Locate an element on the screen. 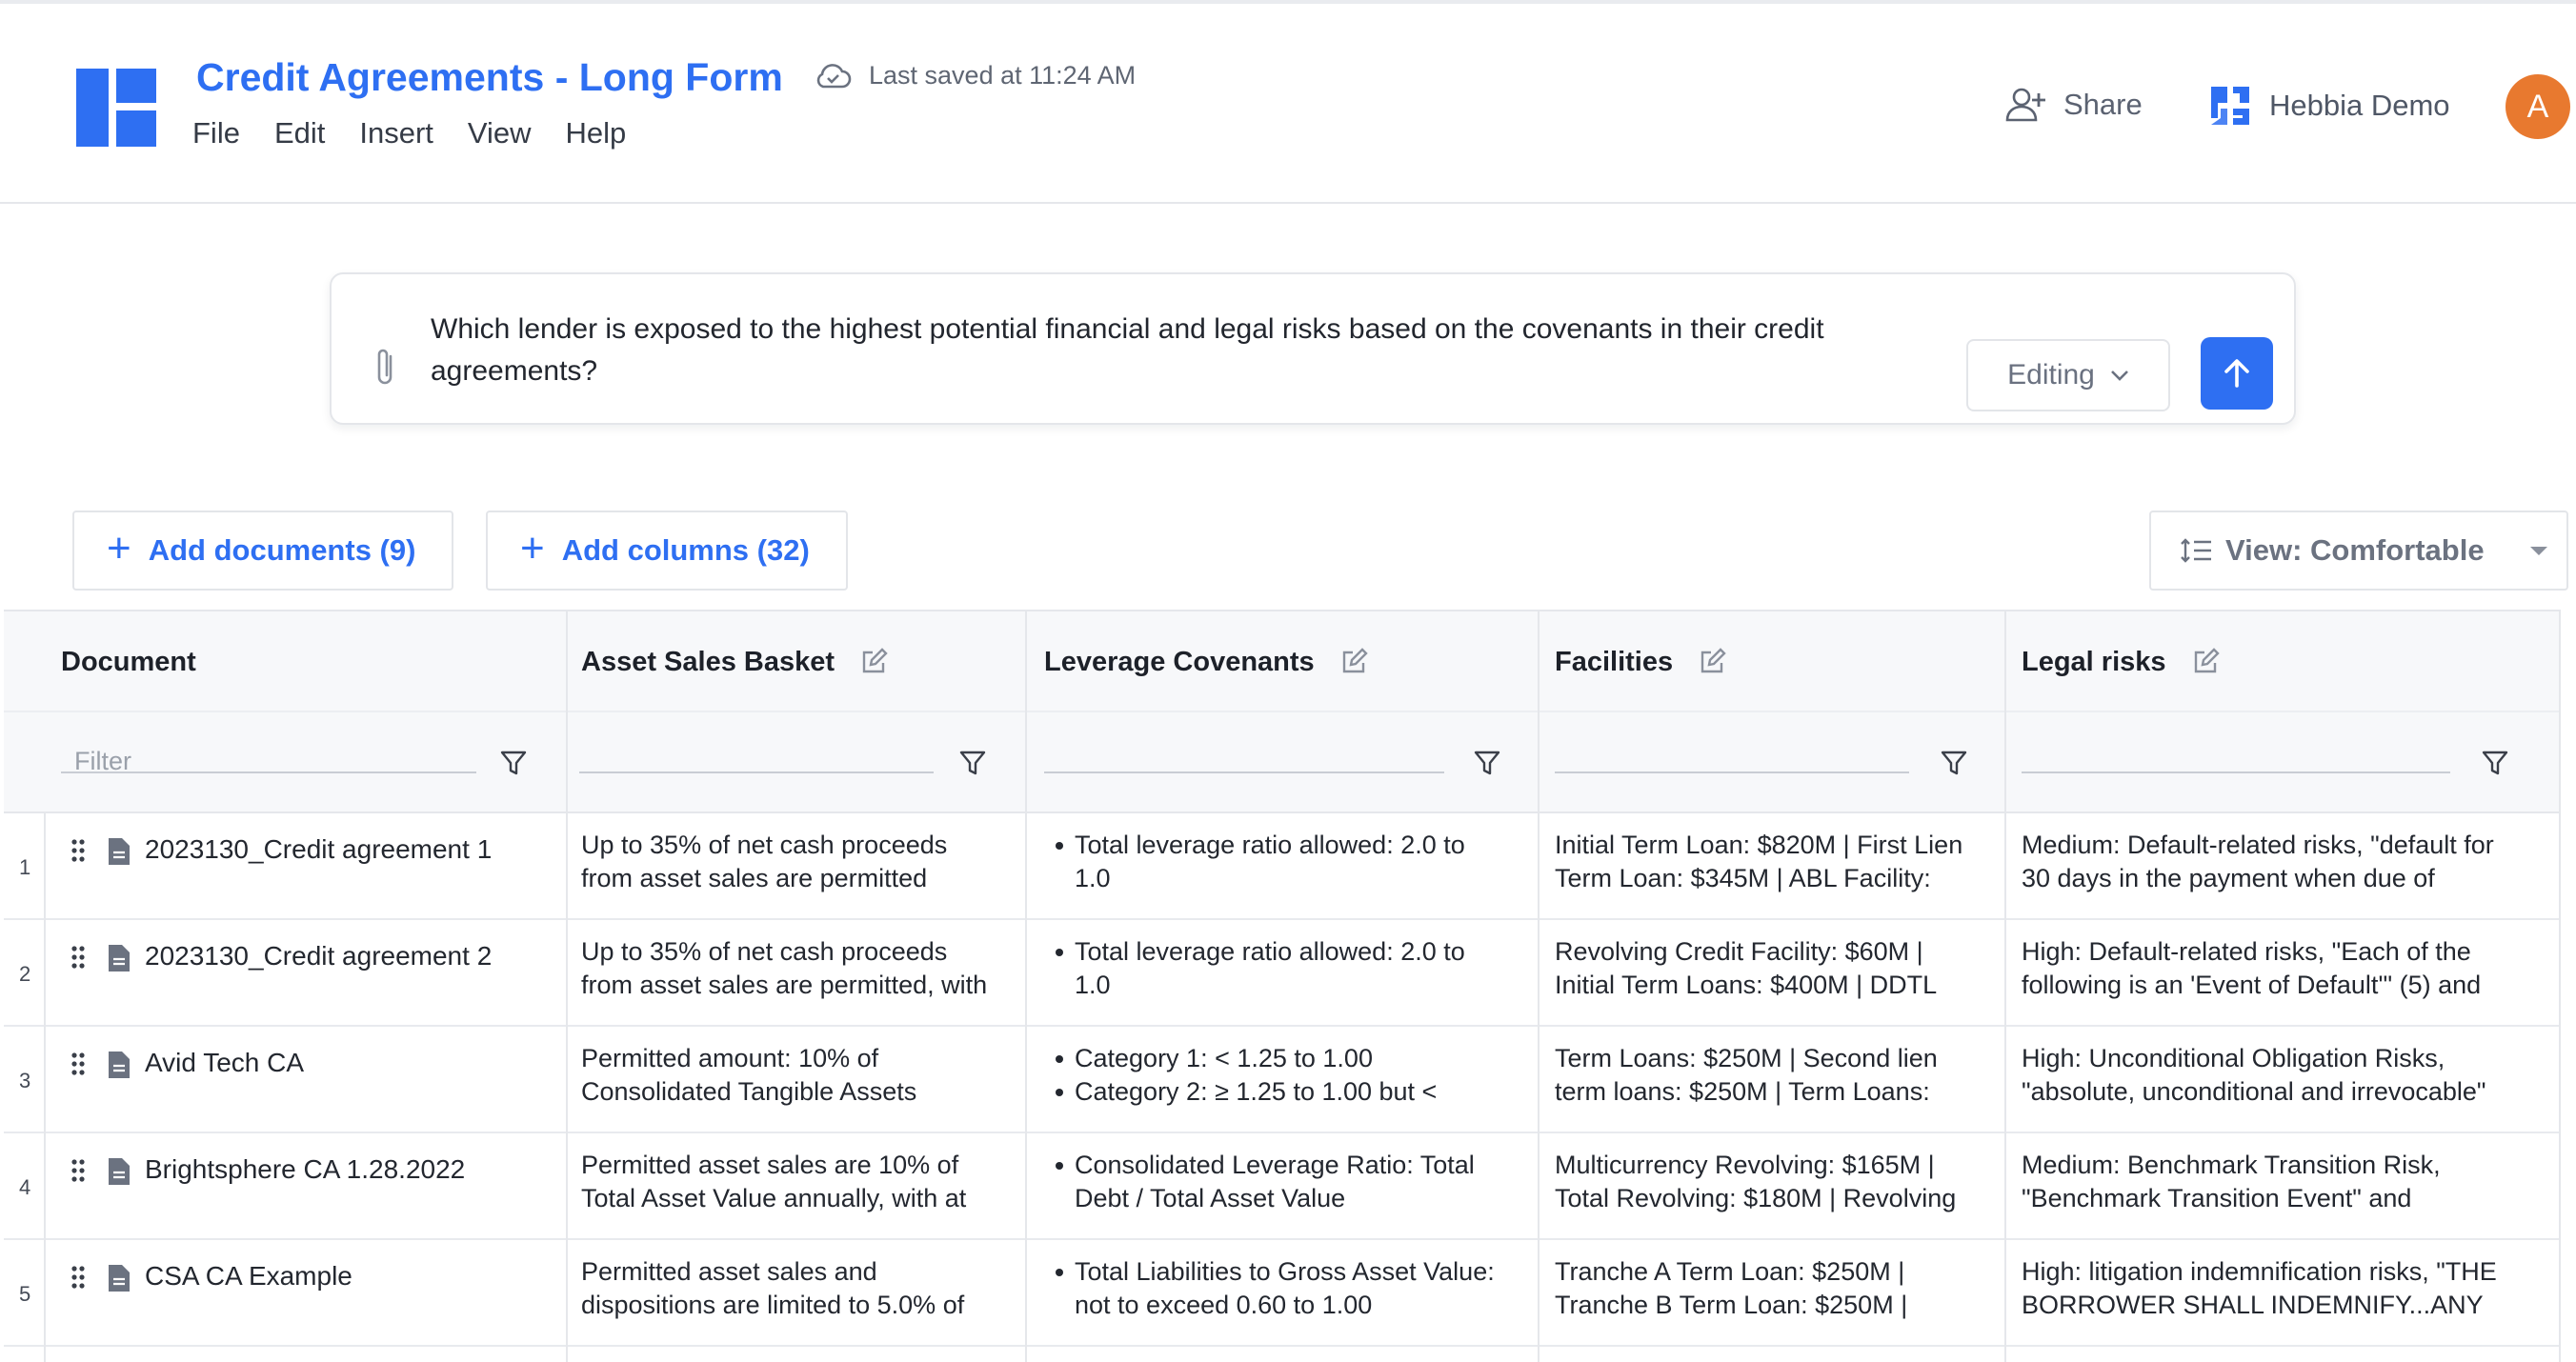 The width and height of the screenshot is (2576, 1362). save-status: Last saved at 11:24 AM is located at coordinates (975, 75).